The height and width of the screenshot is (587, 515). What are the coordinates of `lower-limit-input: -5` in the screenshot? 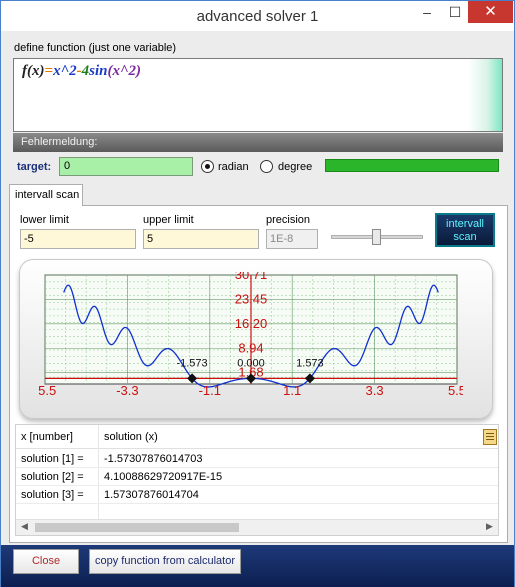 It's located at (78, 239).